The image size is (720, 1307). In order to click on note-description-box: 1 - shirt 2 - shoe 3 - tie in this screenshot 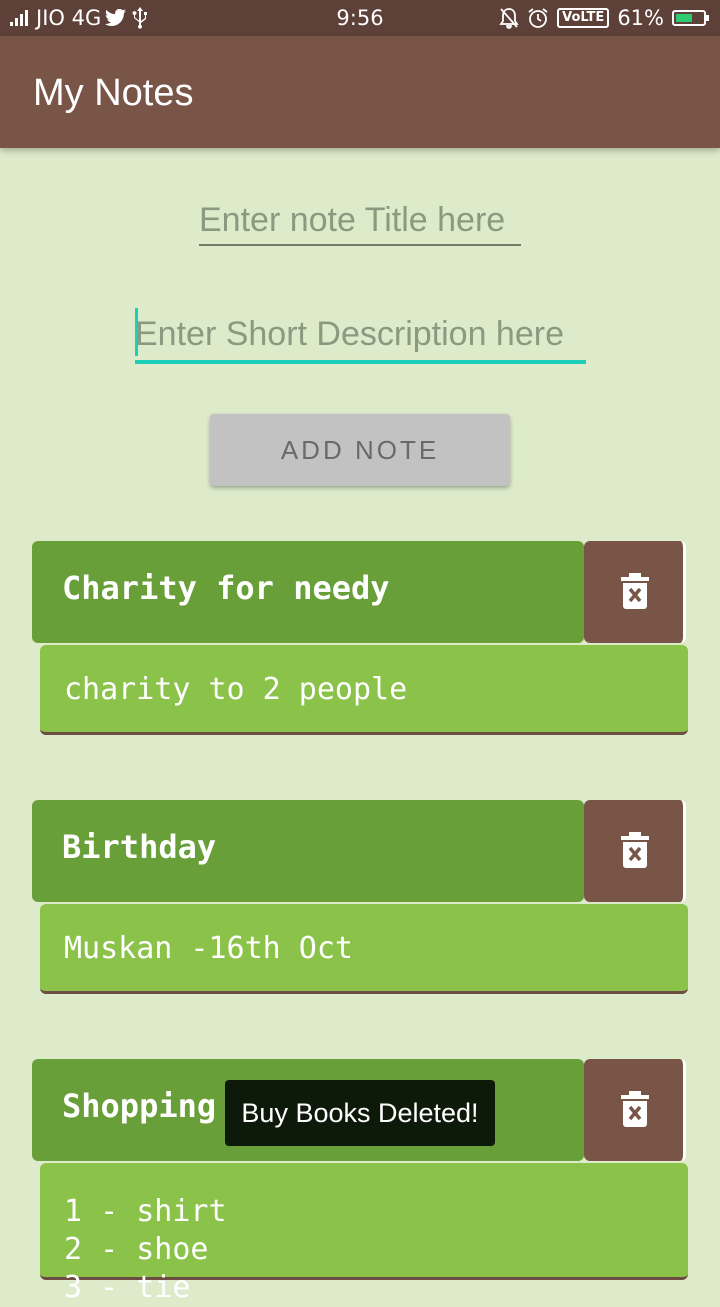, I will do `click(364, 1234)`.